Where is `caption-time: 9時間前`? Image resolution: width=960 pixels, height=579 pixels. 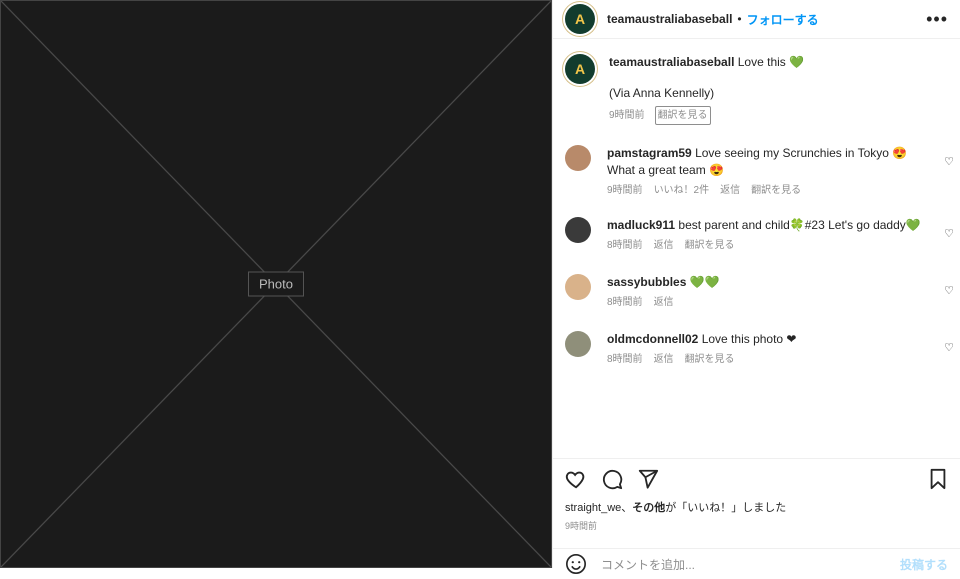 caption-time: 9時間前 is located at coordinates (627, 115).